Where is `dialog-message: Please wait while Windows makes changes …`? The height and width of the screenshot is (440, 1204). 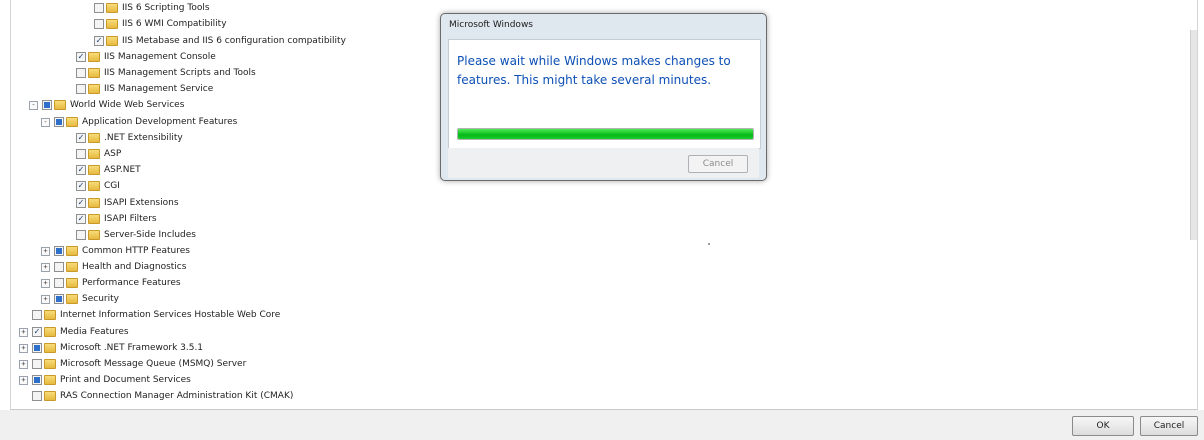
dialog-message: Please wait while Windows makes changes … is located at coordinates (594, 70).